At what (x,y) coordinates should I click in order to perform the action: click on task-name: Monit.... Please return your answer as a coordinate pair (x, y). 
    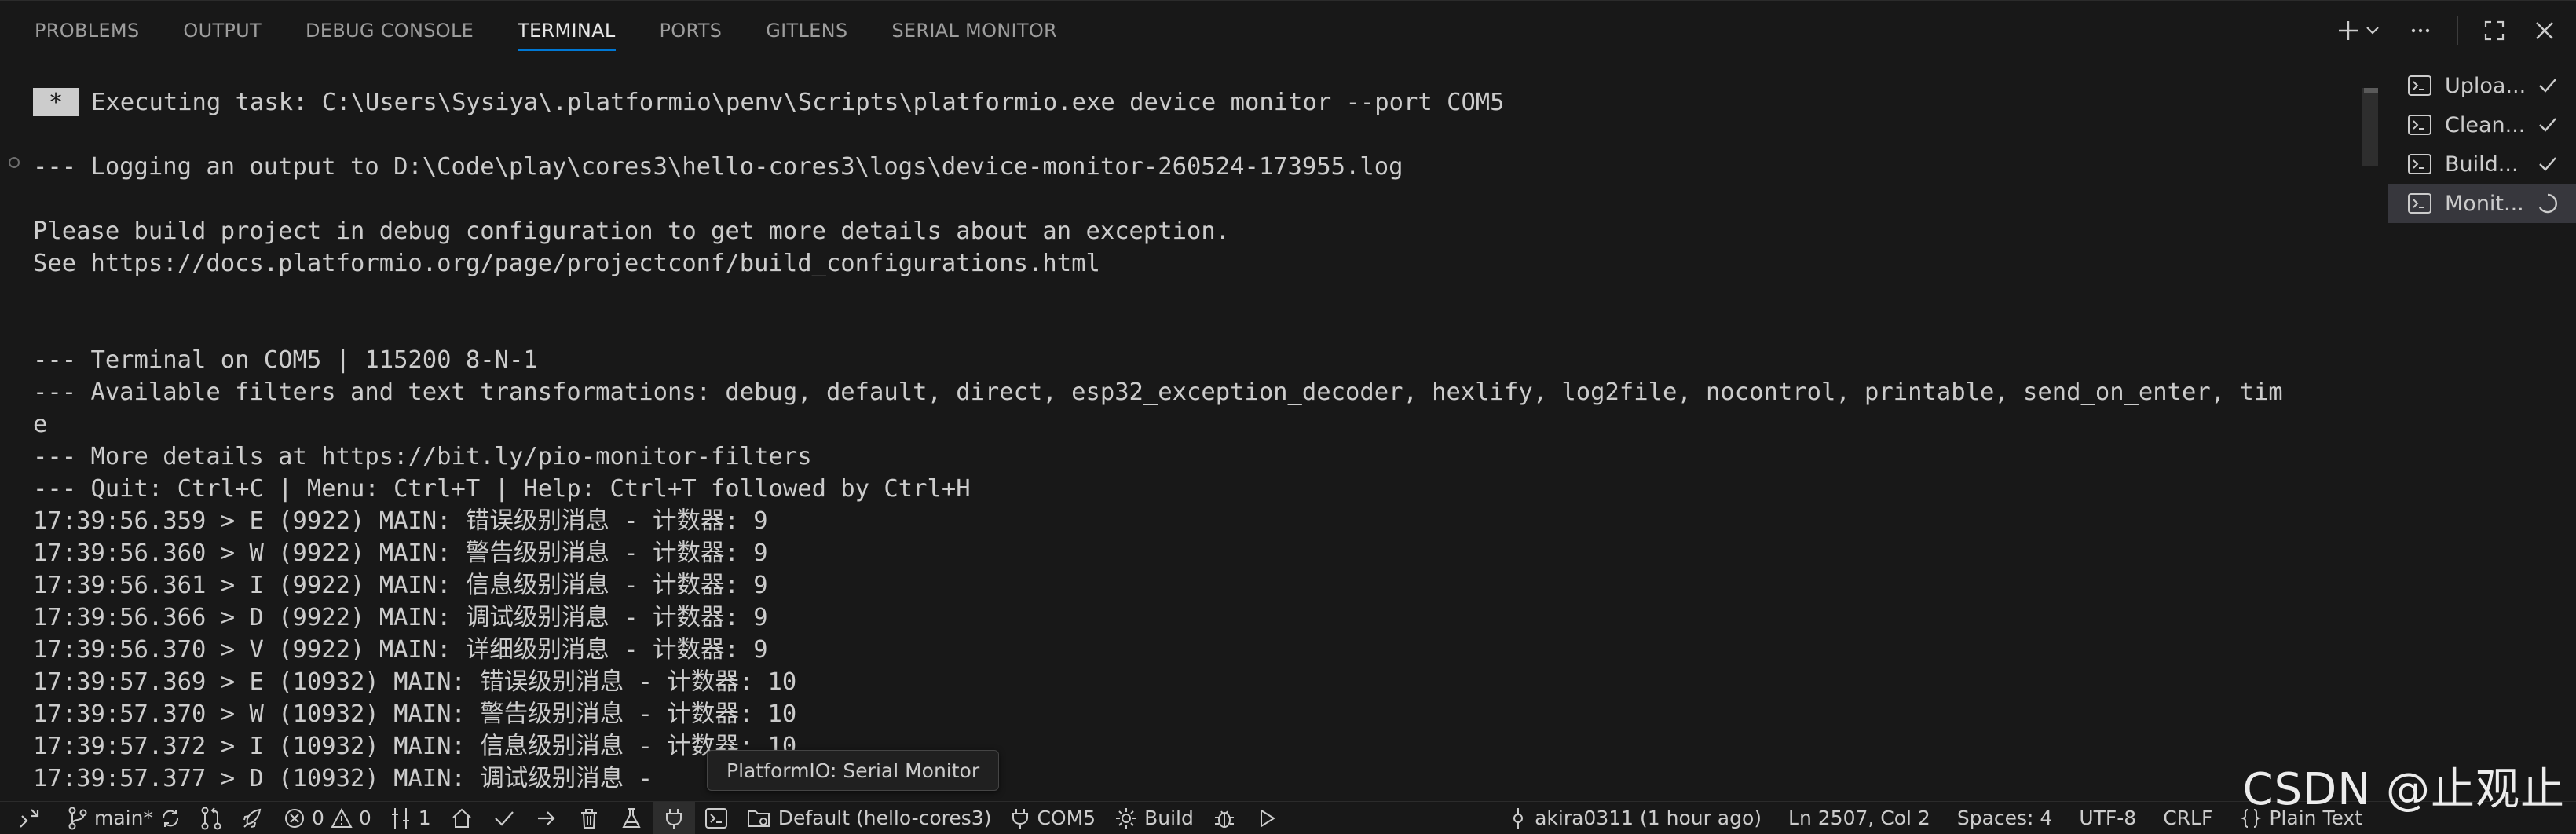
    Looking at the image, I should click on (2485, 203).